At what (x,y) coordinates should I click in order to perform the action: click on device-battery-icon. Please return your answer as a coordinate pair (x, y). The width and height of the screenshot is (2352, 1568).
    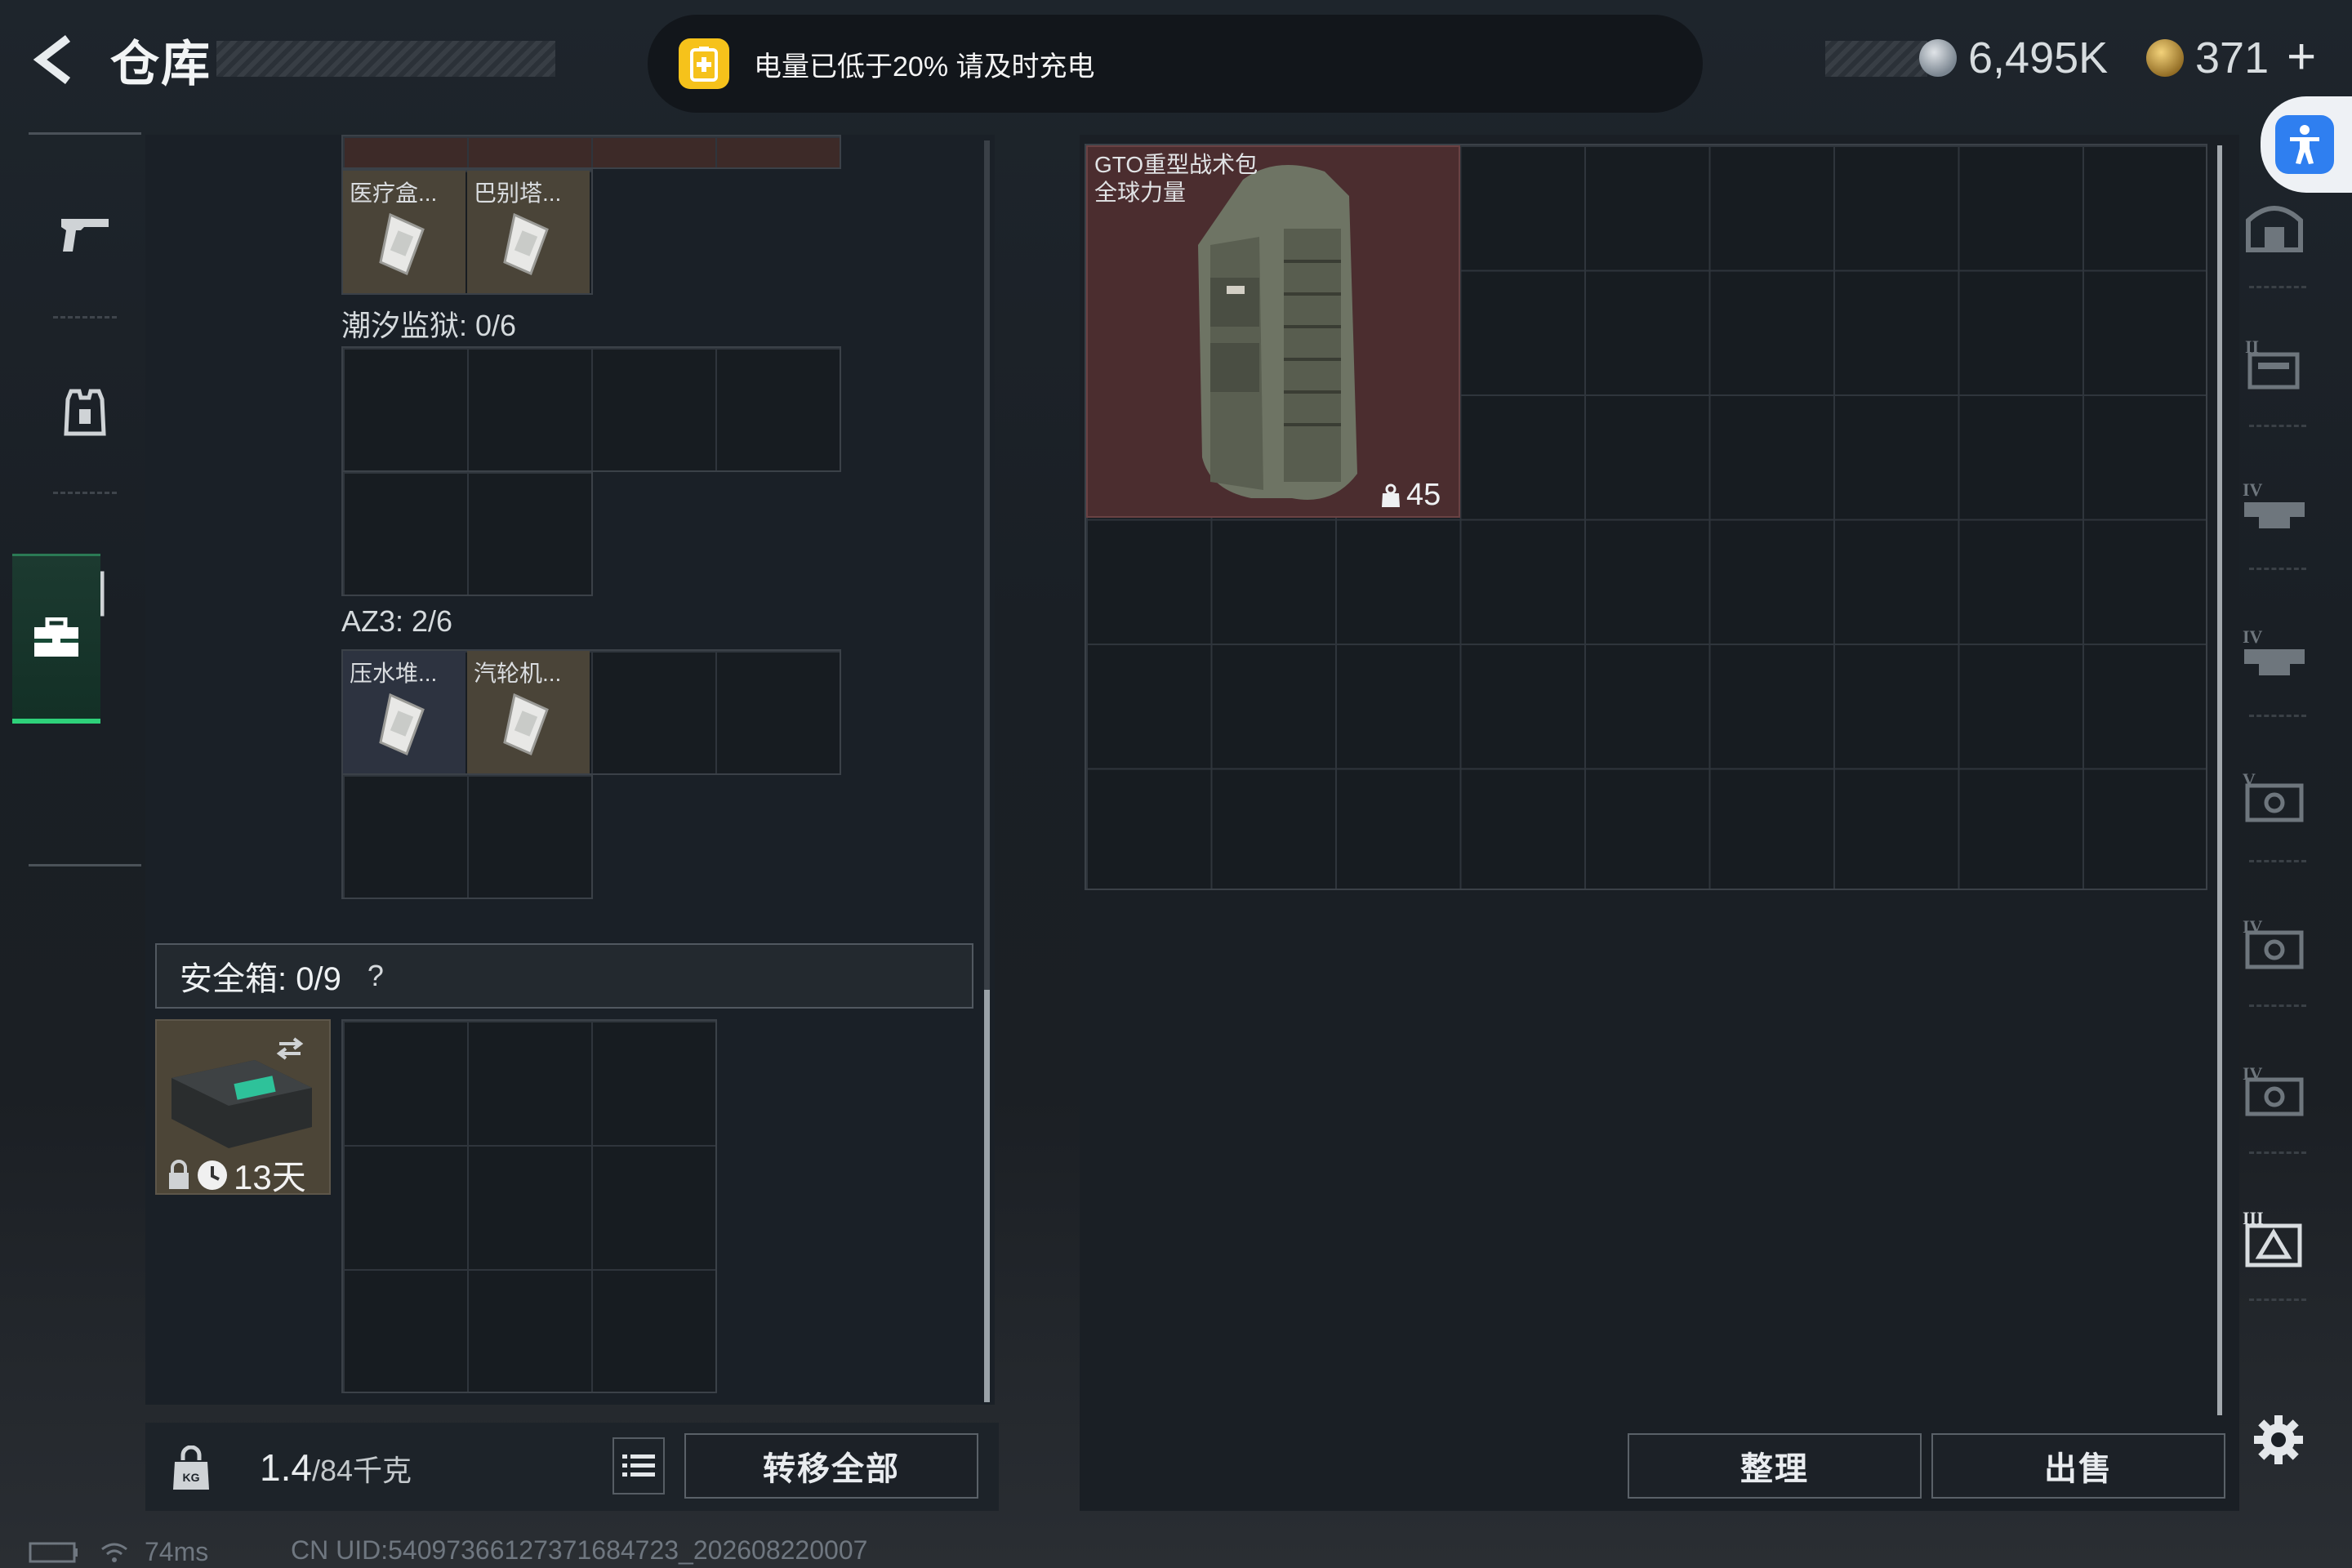
    Looking at the image, I should click on (53, 1552).